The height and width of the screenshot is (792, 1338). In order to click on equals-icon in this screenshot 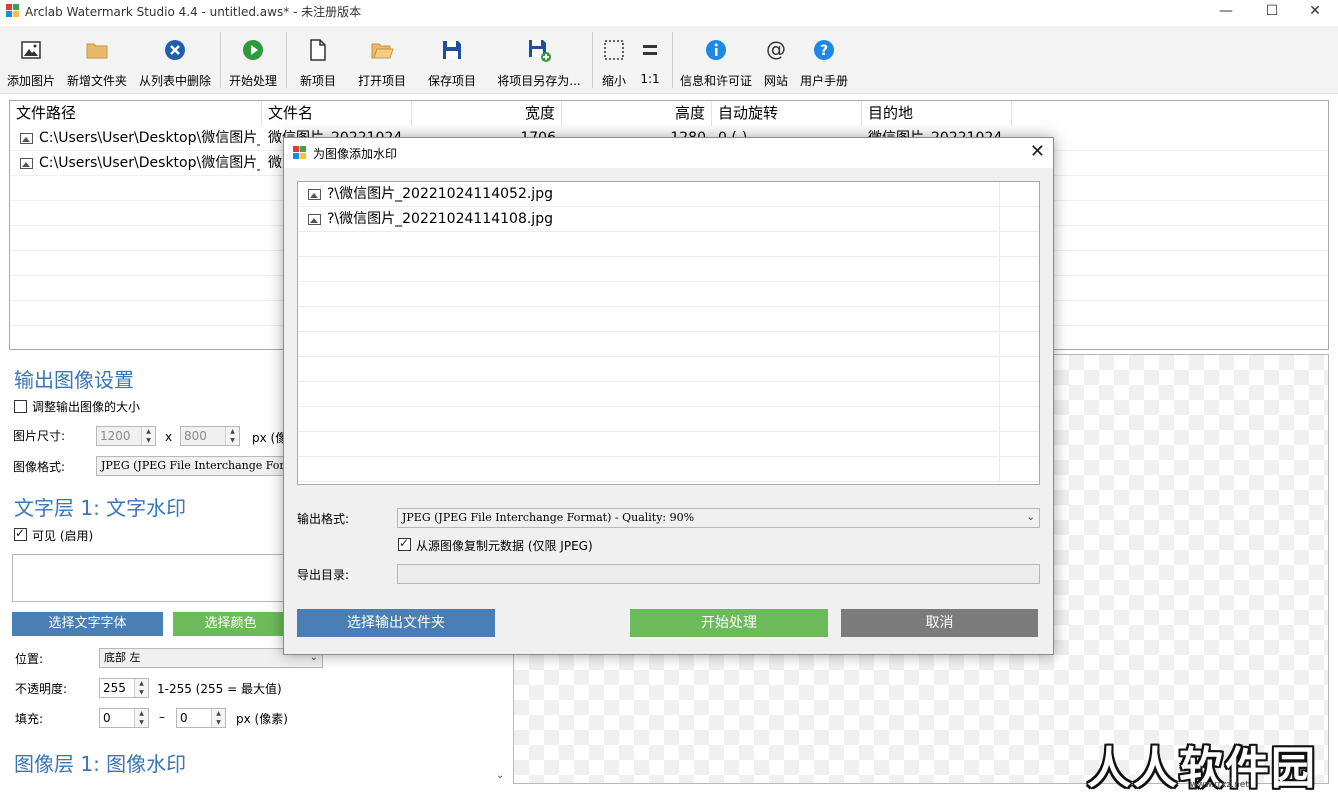, I will do `click(650, 50)`.